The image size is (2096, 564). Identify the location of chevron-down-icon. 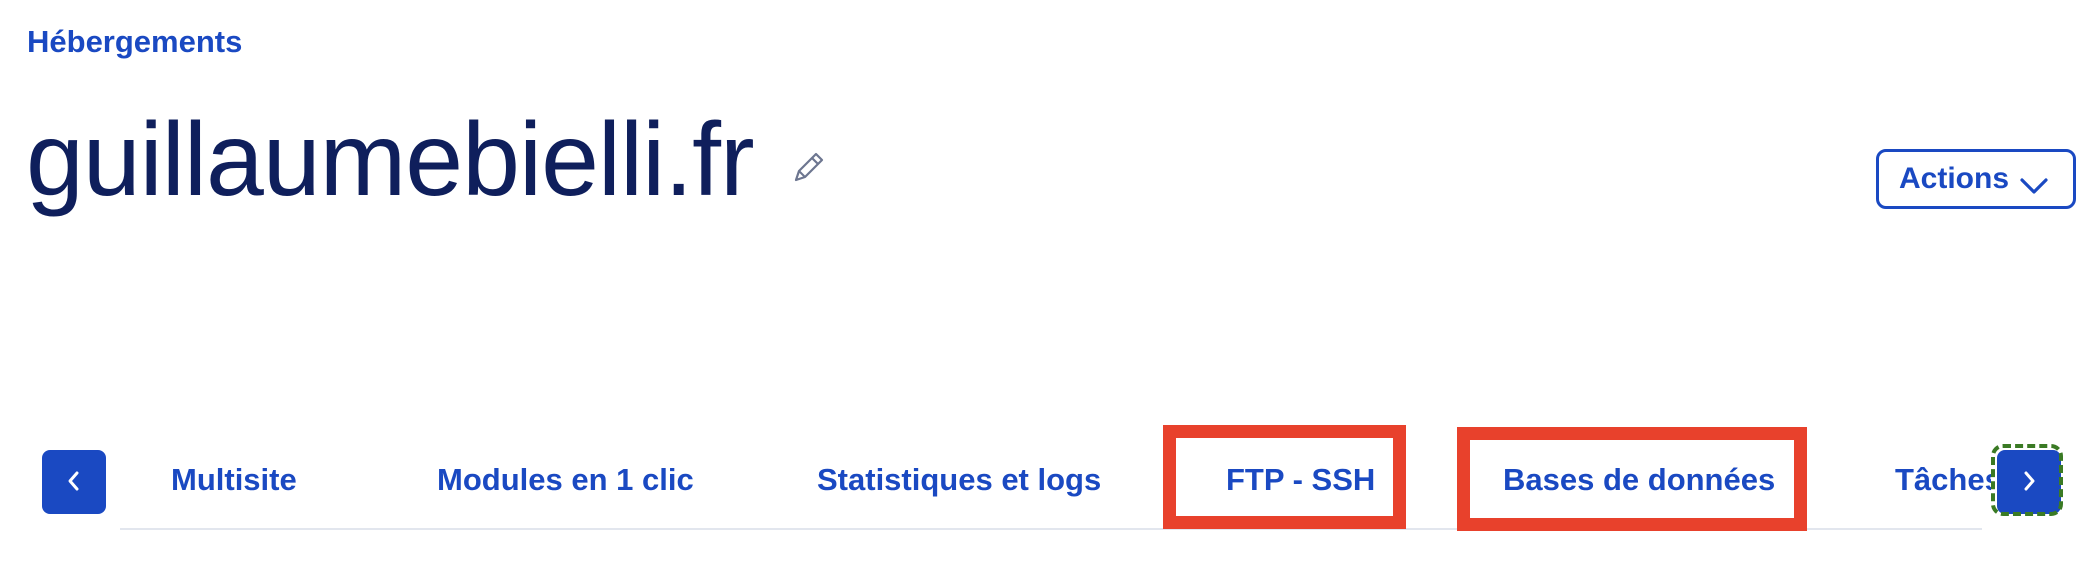
(2034, 182).